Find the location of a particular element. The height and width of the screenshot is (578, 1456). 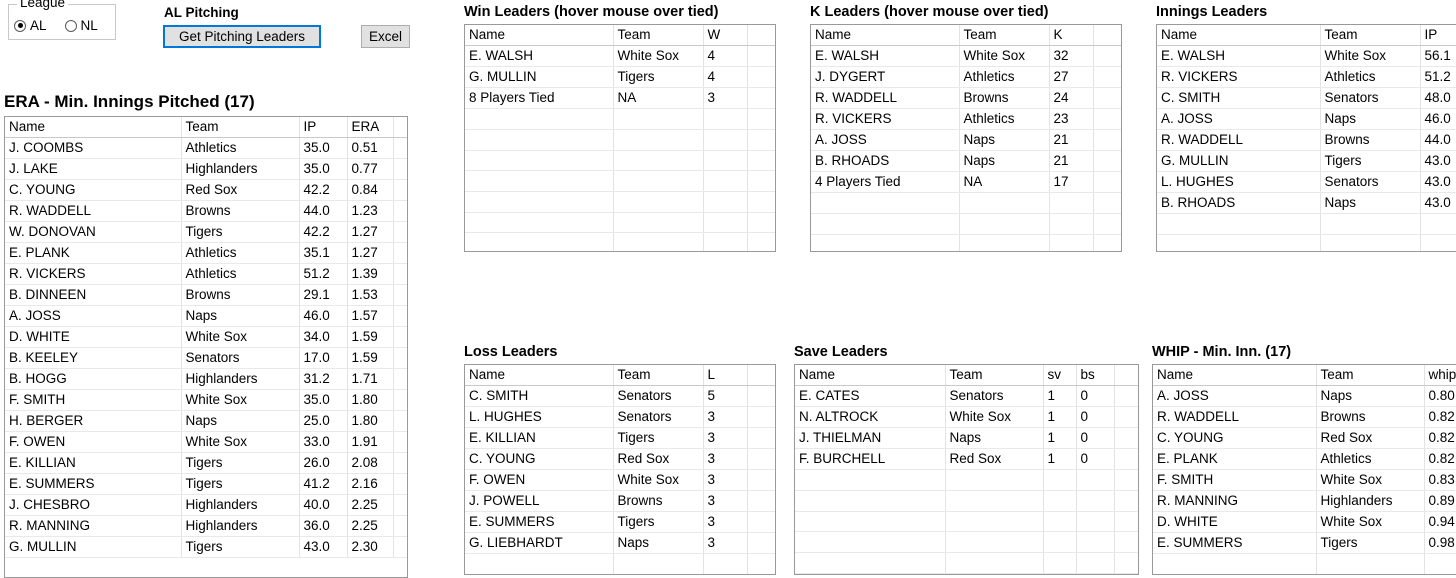

whip-title: WHIP - Min. Inn. (17) is located at coordinates (1222, 352).